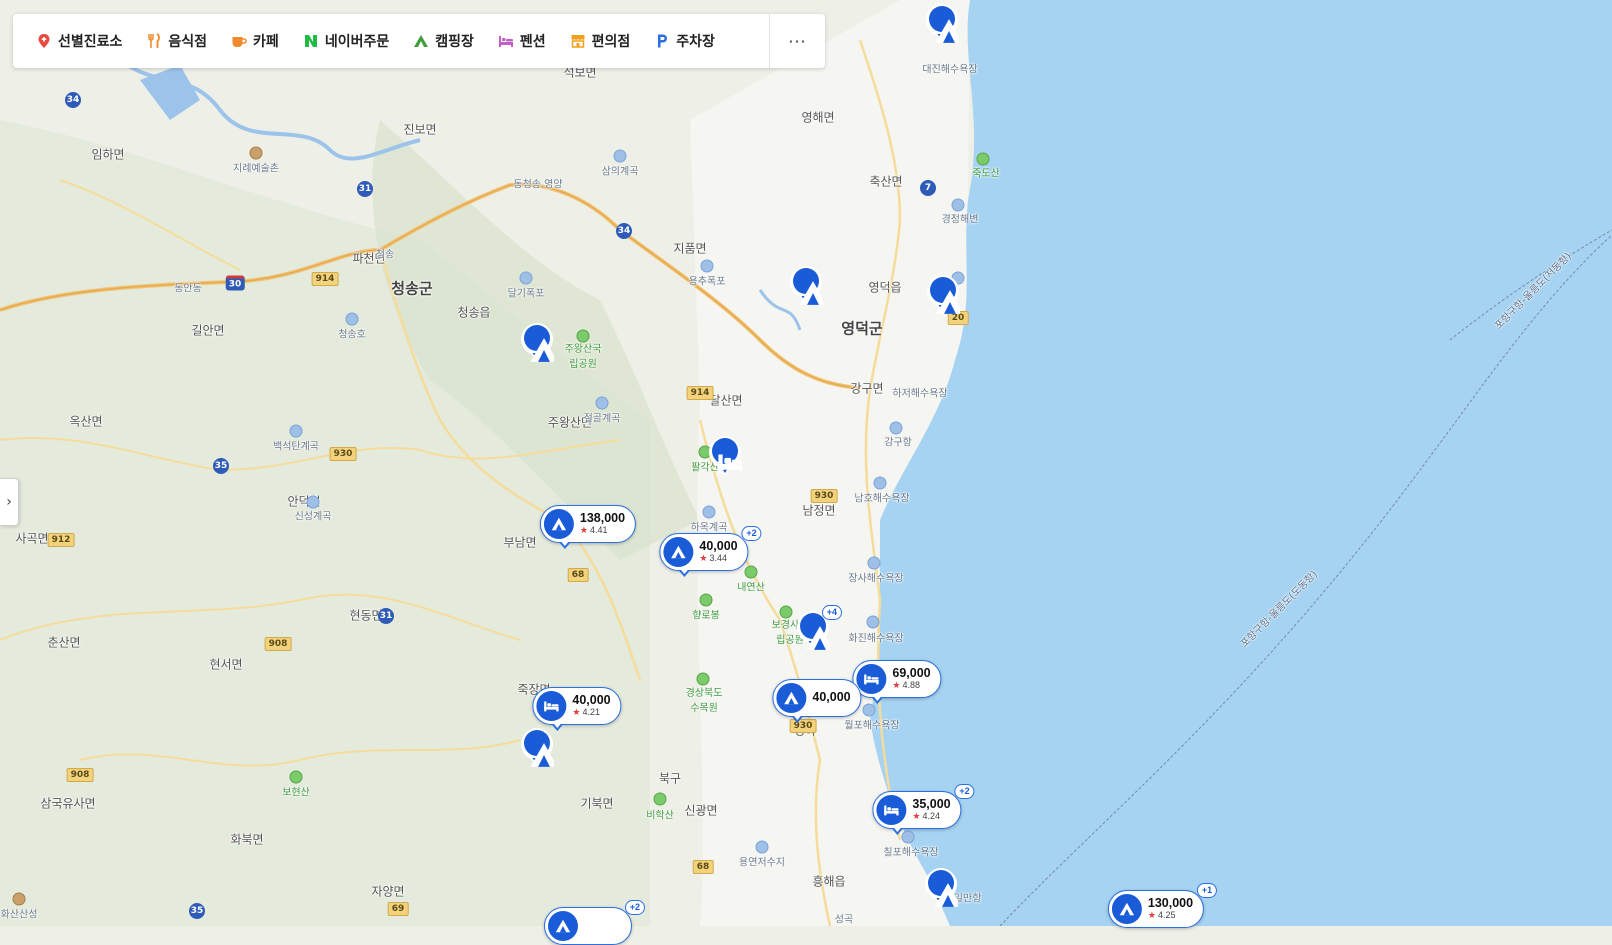 The image size is (1612, 945). What do you see at coordinates (296, 793) in the screenshot?
I see `mountain-label: 보현산` at bounding box center [296, 793].